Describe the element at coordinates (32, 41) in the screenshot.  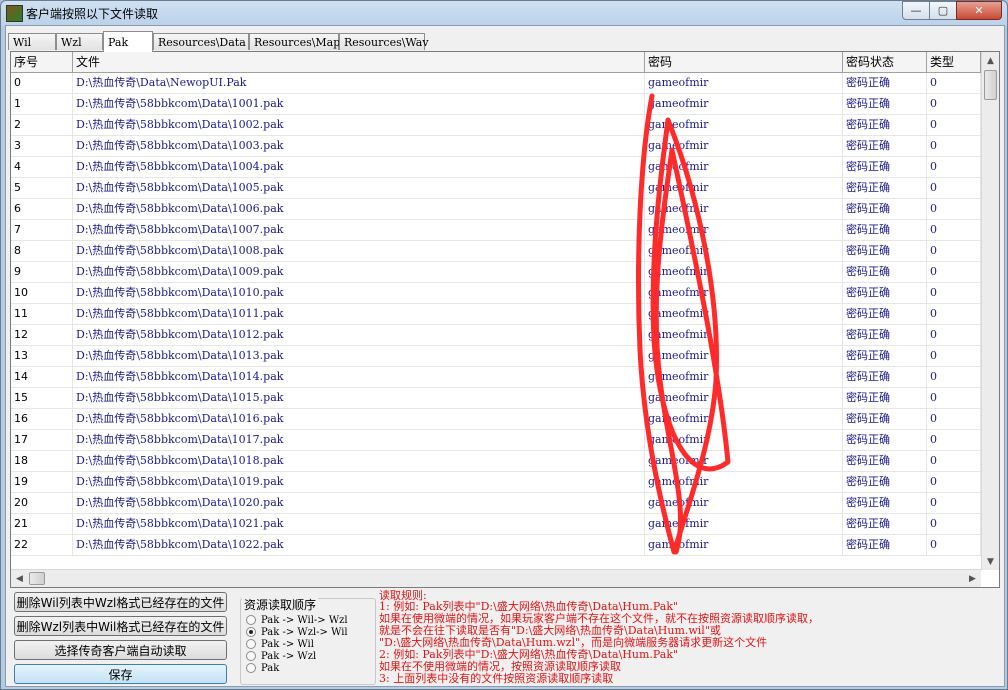
I see `tab-wil: Wil` at that location.